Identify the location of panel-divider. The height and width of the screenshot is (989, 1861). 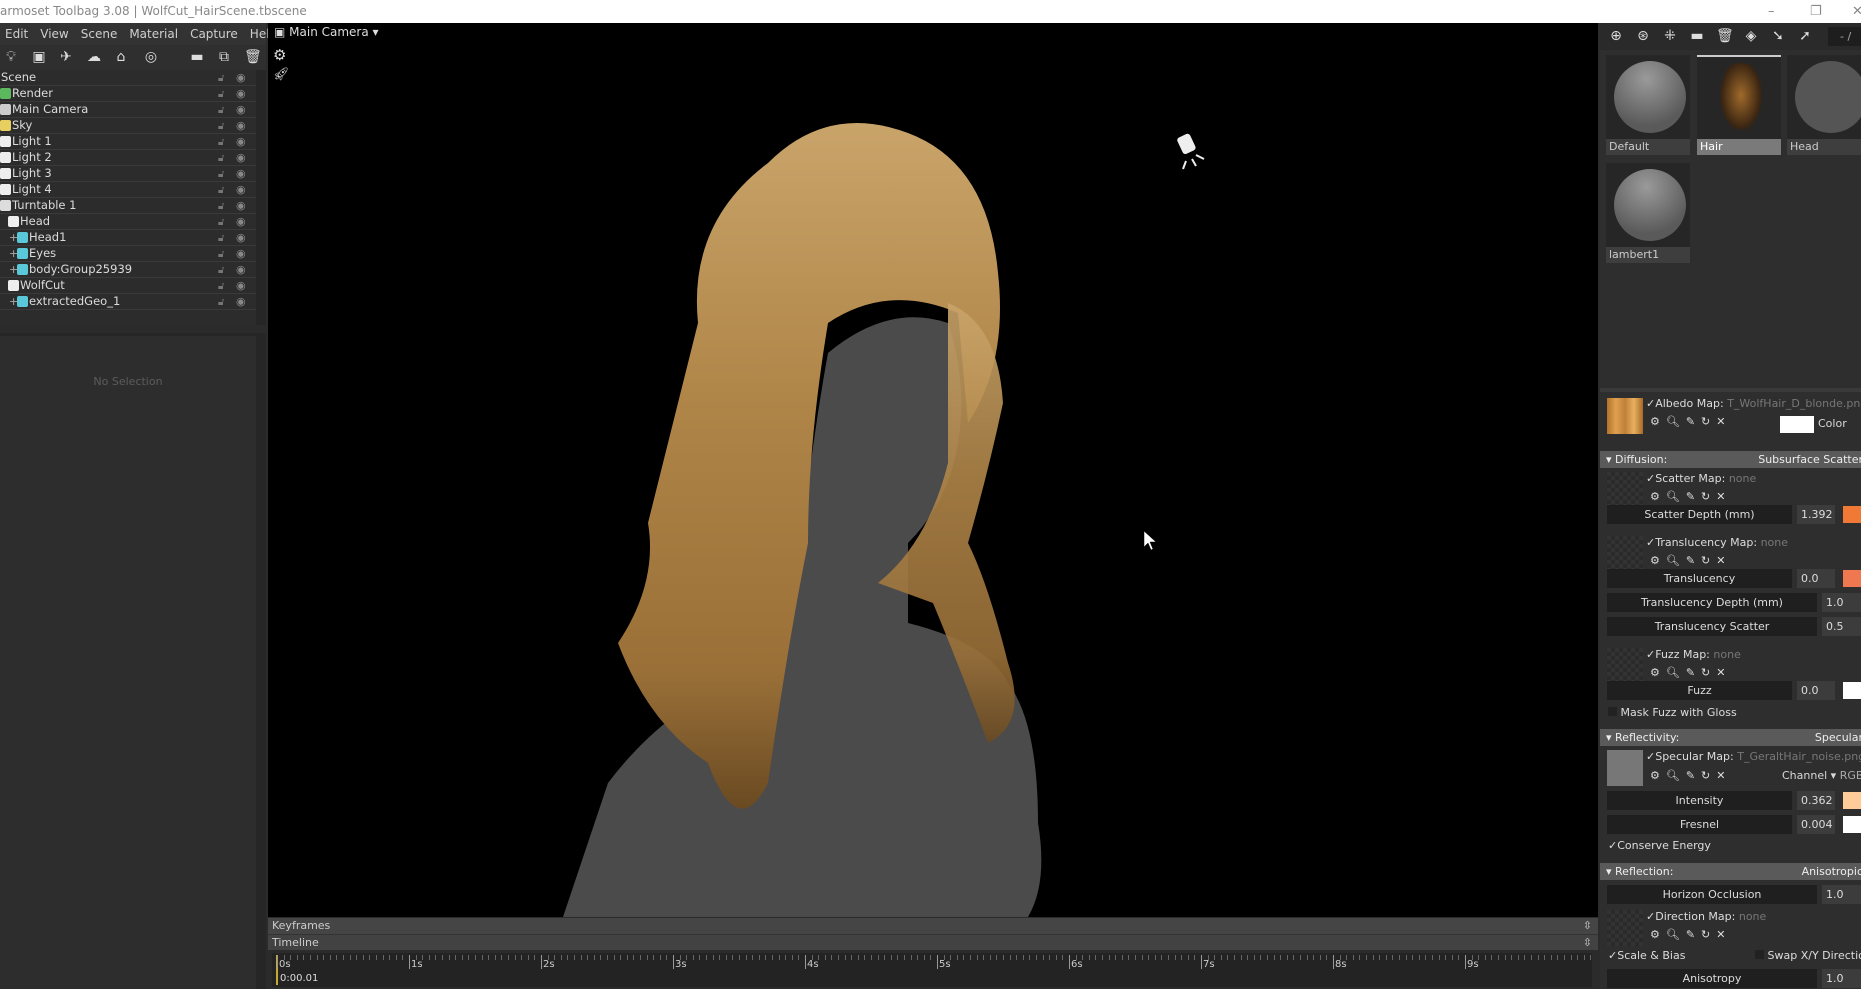
(1730, 390).